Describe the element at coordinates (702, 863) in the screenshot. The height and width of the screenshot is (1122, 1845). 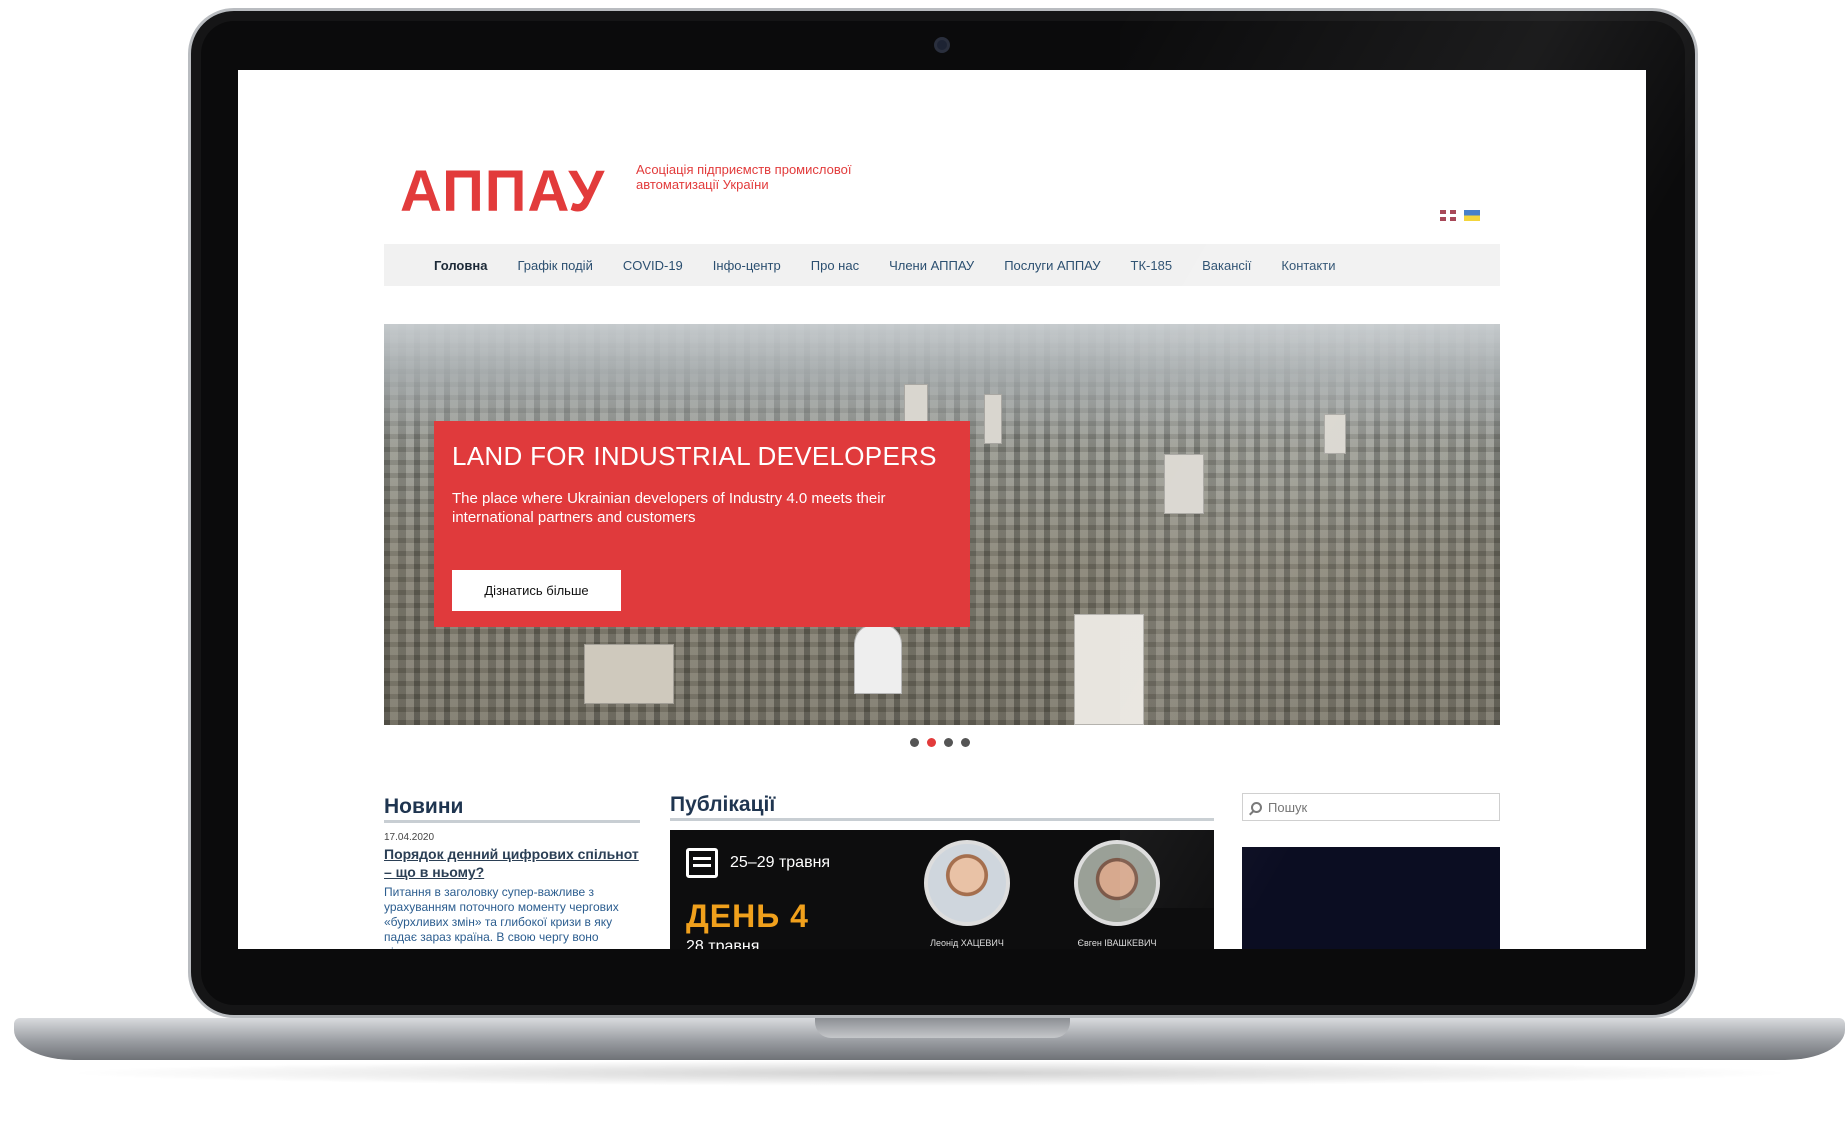
I see `calendar-icon` at that location.